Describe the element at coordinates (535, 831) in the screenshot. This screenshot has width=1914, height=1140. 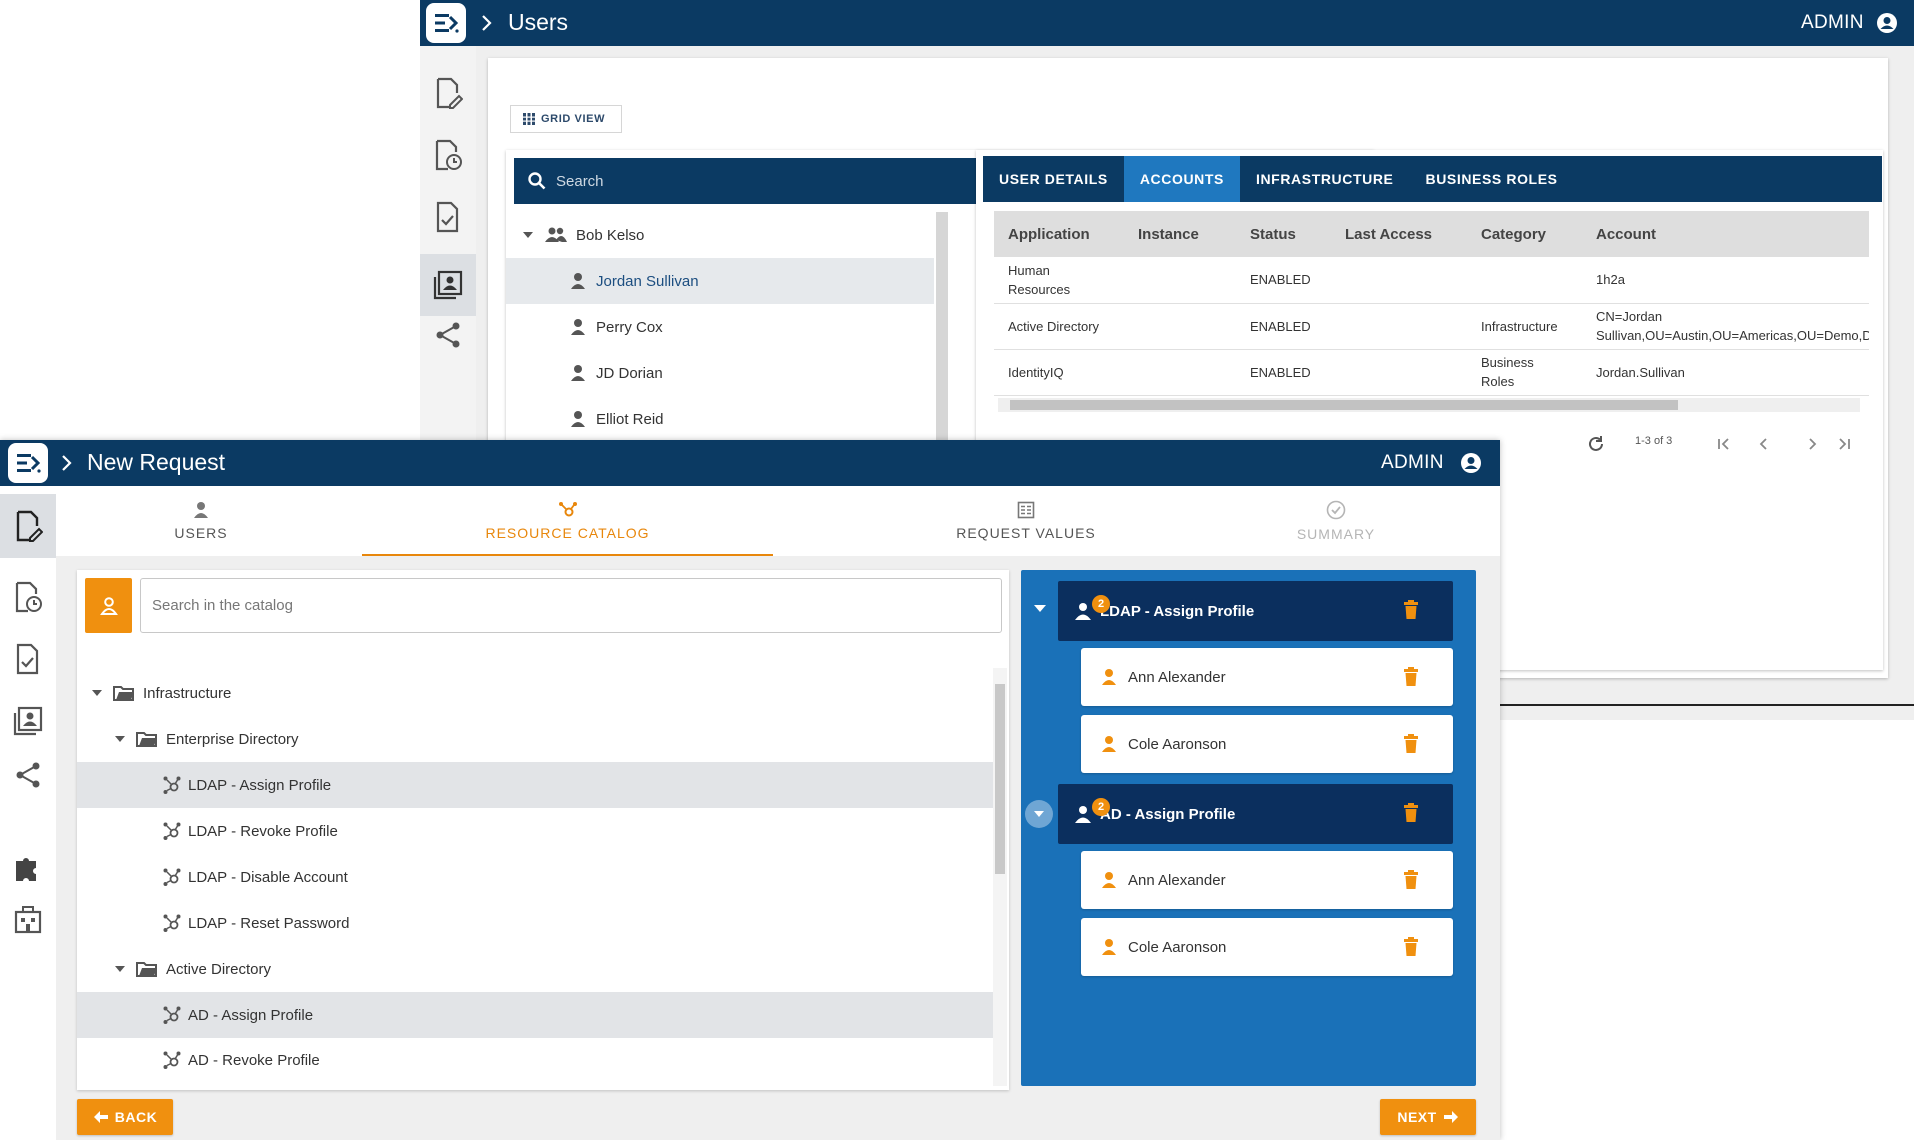
I see `catalog-item: LDAP - Revoke Profile` at that location.